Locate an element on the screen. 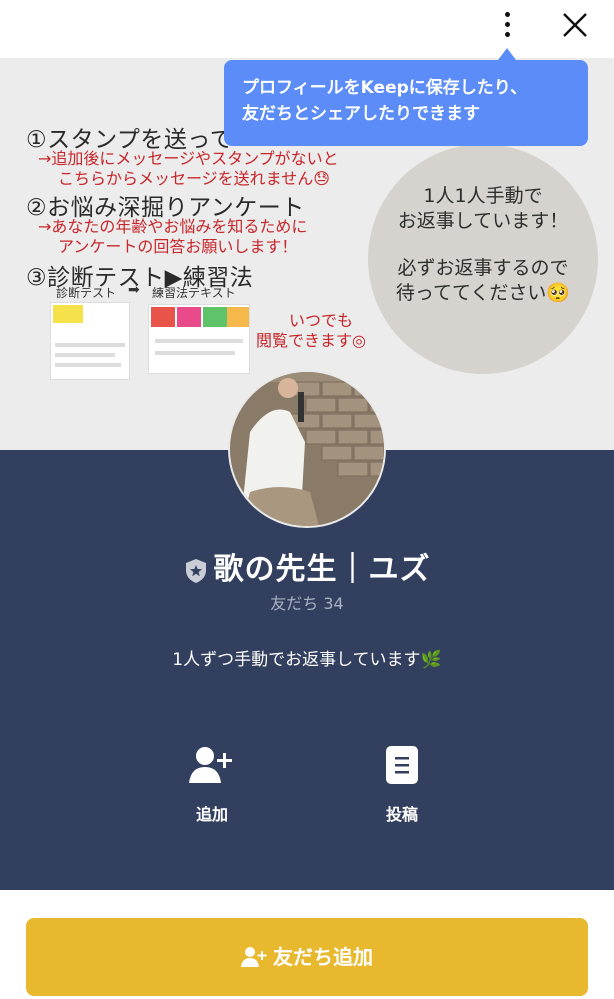 This screenshot has height=999, width=614. cover-step2-note1: →あなたの年齢やお悩みを知るために is located at coordinates (173, 226).